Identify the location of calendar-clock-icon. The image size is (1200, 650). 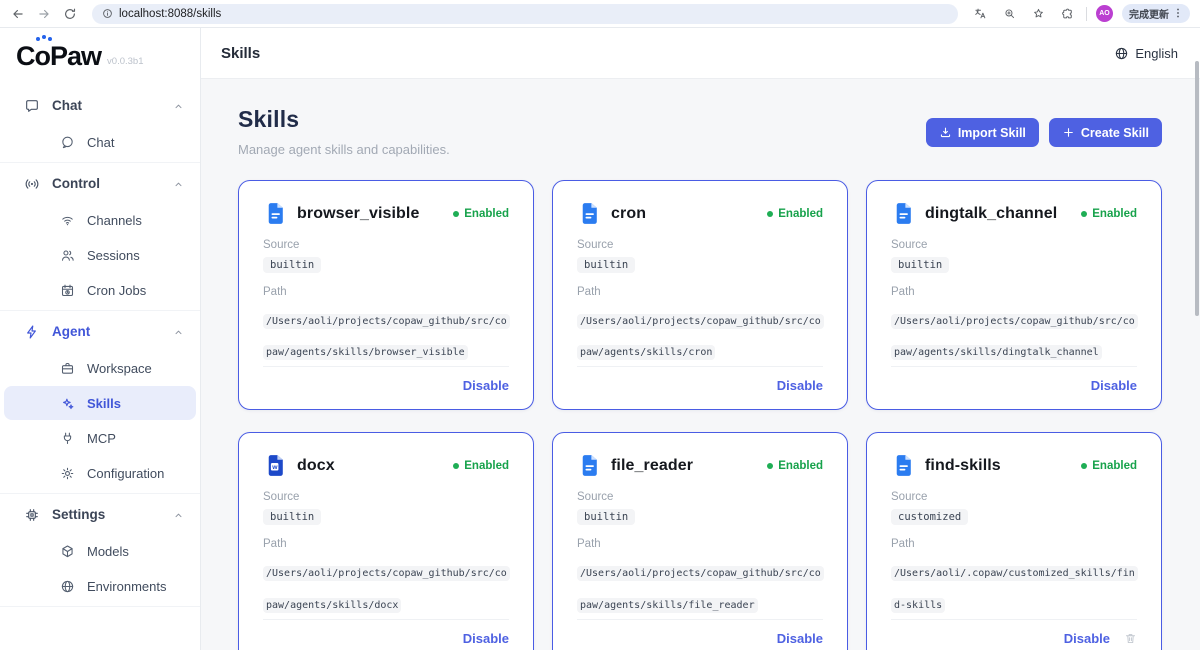
(67, 290).